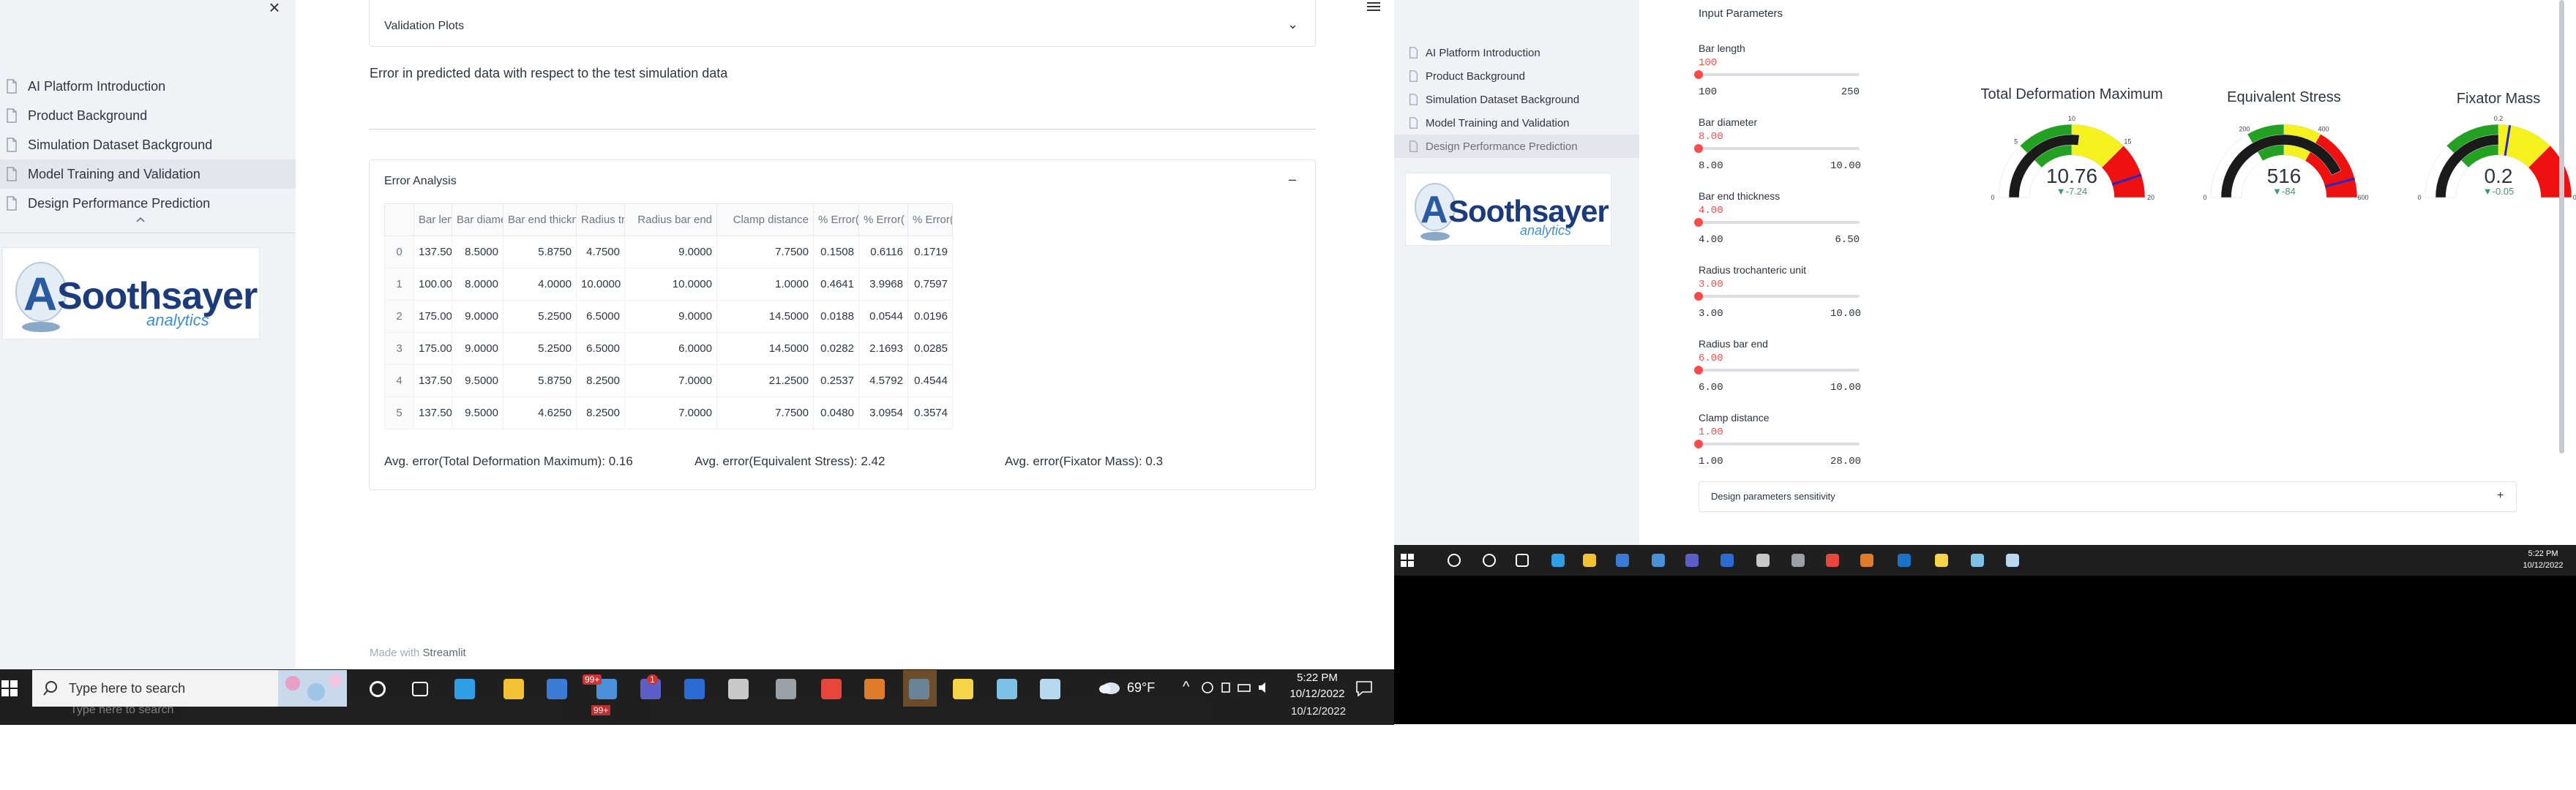  What do you see at coordinates (930, 316) in the screenshot?
I see `table-cell: 0.0196` at bounding box center [930, 316].